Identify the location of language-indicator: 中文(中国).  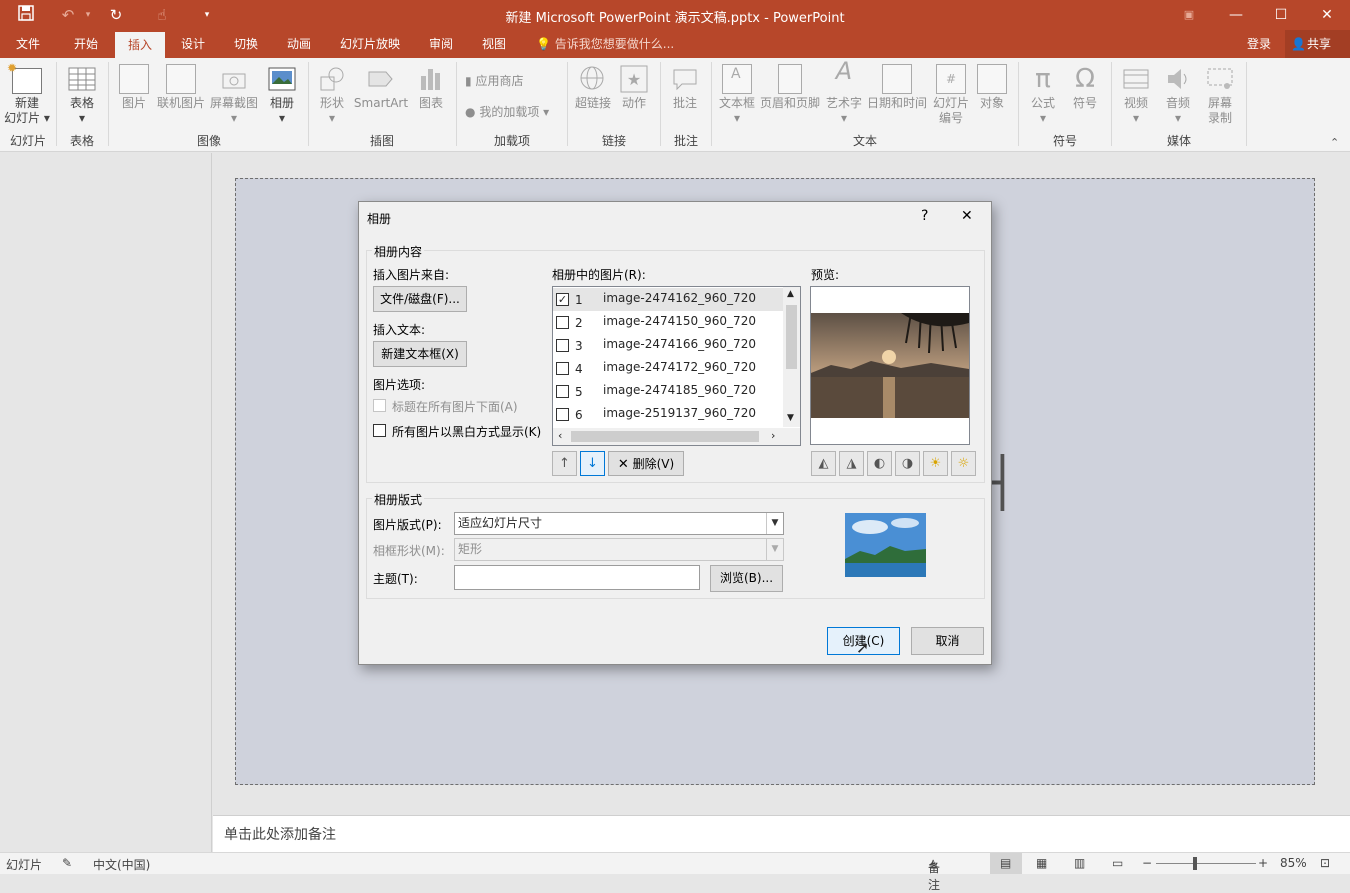
(121, 864).